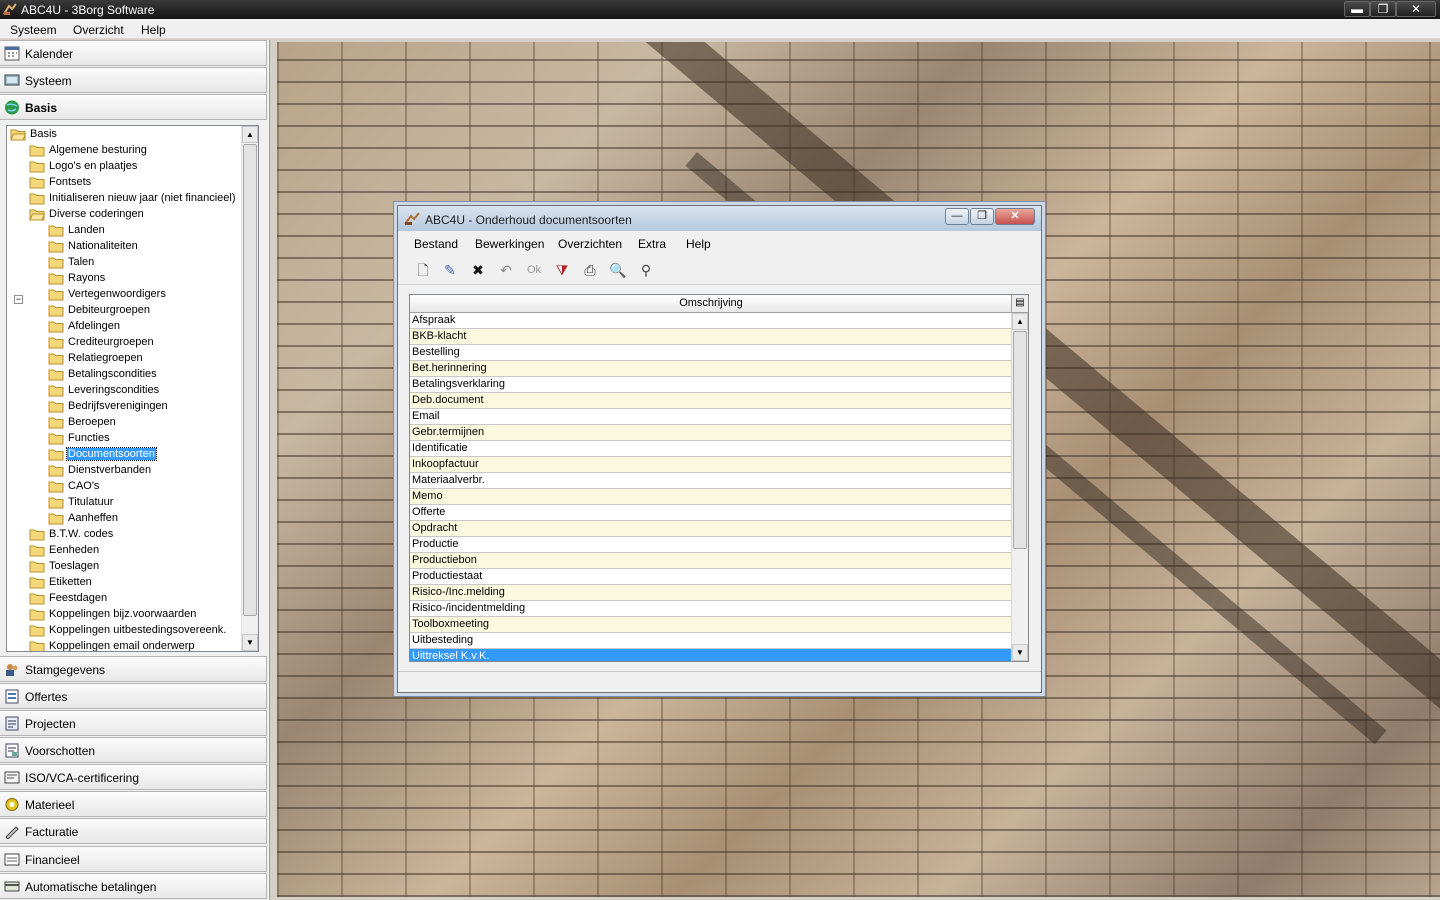  What do you see at coordinates (114, 390) in the screenshot?
I see `tree-item-label: Leveringscondities` at bounding box center [114, 390].